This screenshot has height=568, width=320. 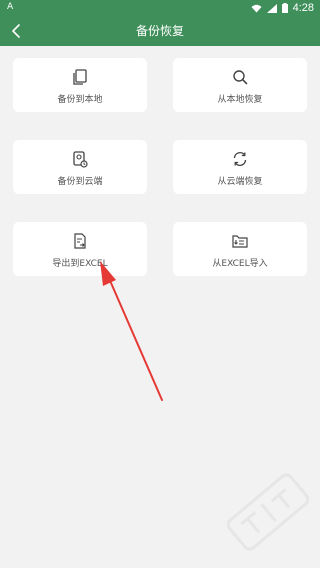 I want to click on card-label: 从云端恢复, so click(x=240, y=182).